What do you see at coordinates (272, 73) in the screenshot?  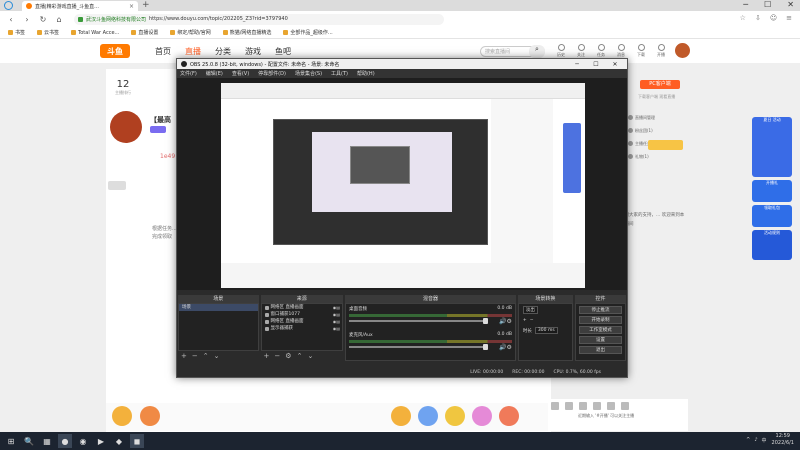 I see `menu-docks: 停靠部件(D)` at bounding box center [272, 73].